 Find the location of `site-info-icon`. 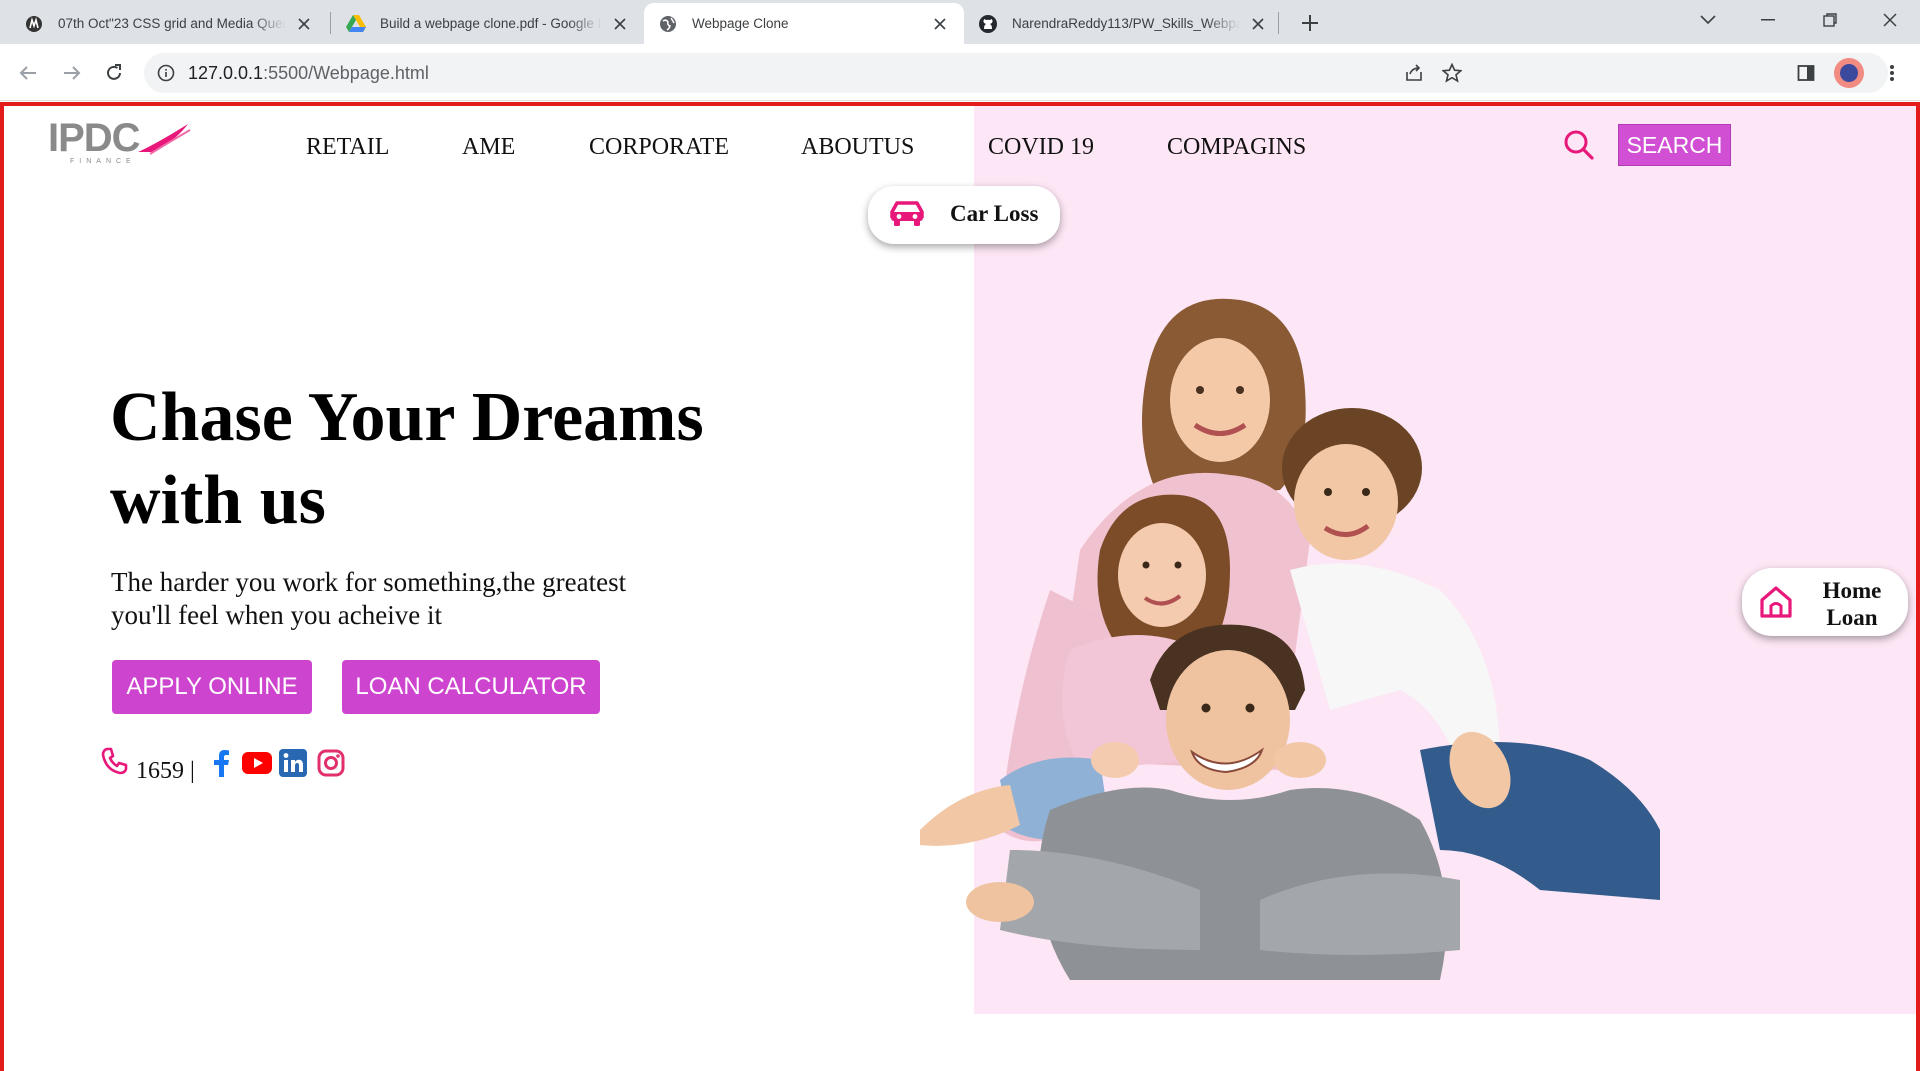

site-info-icon is located at coordinates (166, 73).